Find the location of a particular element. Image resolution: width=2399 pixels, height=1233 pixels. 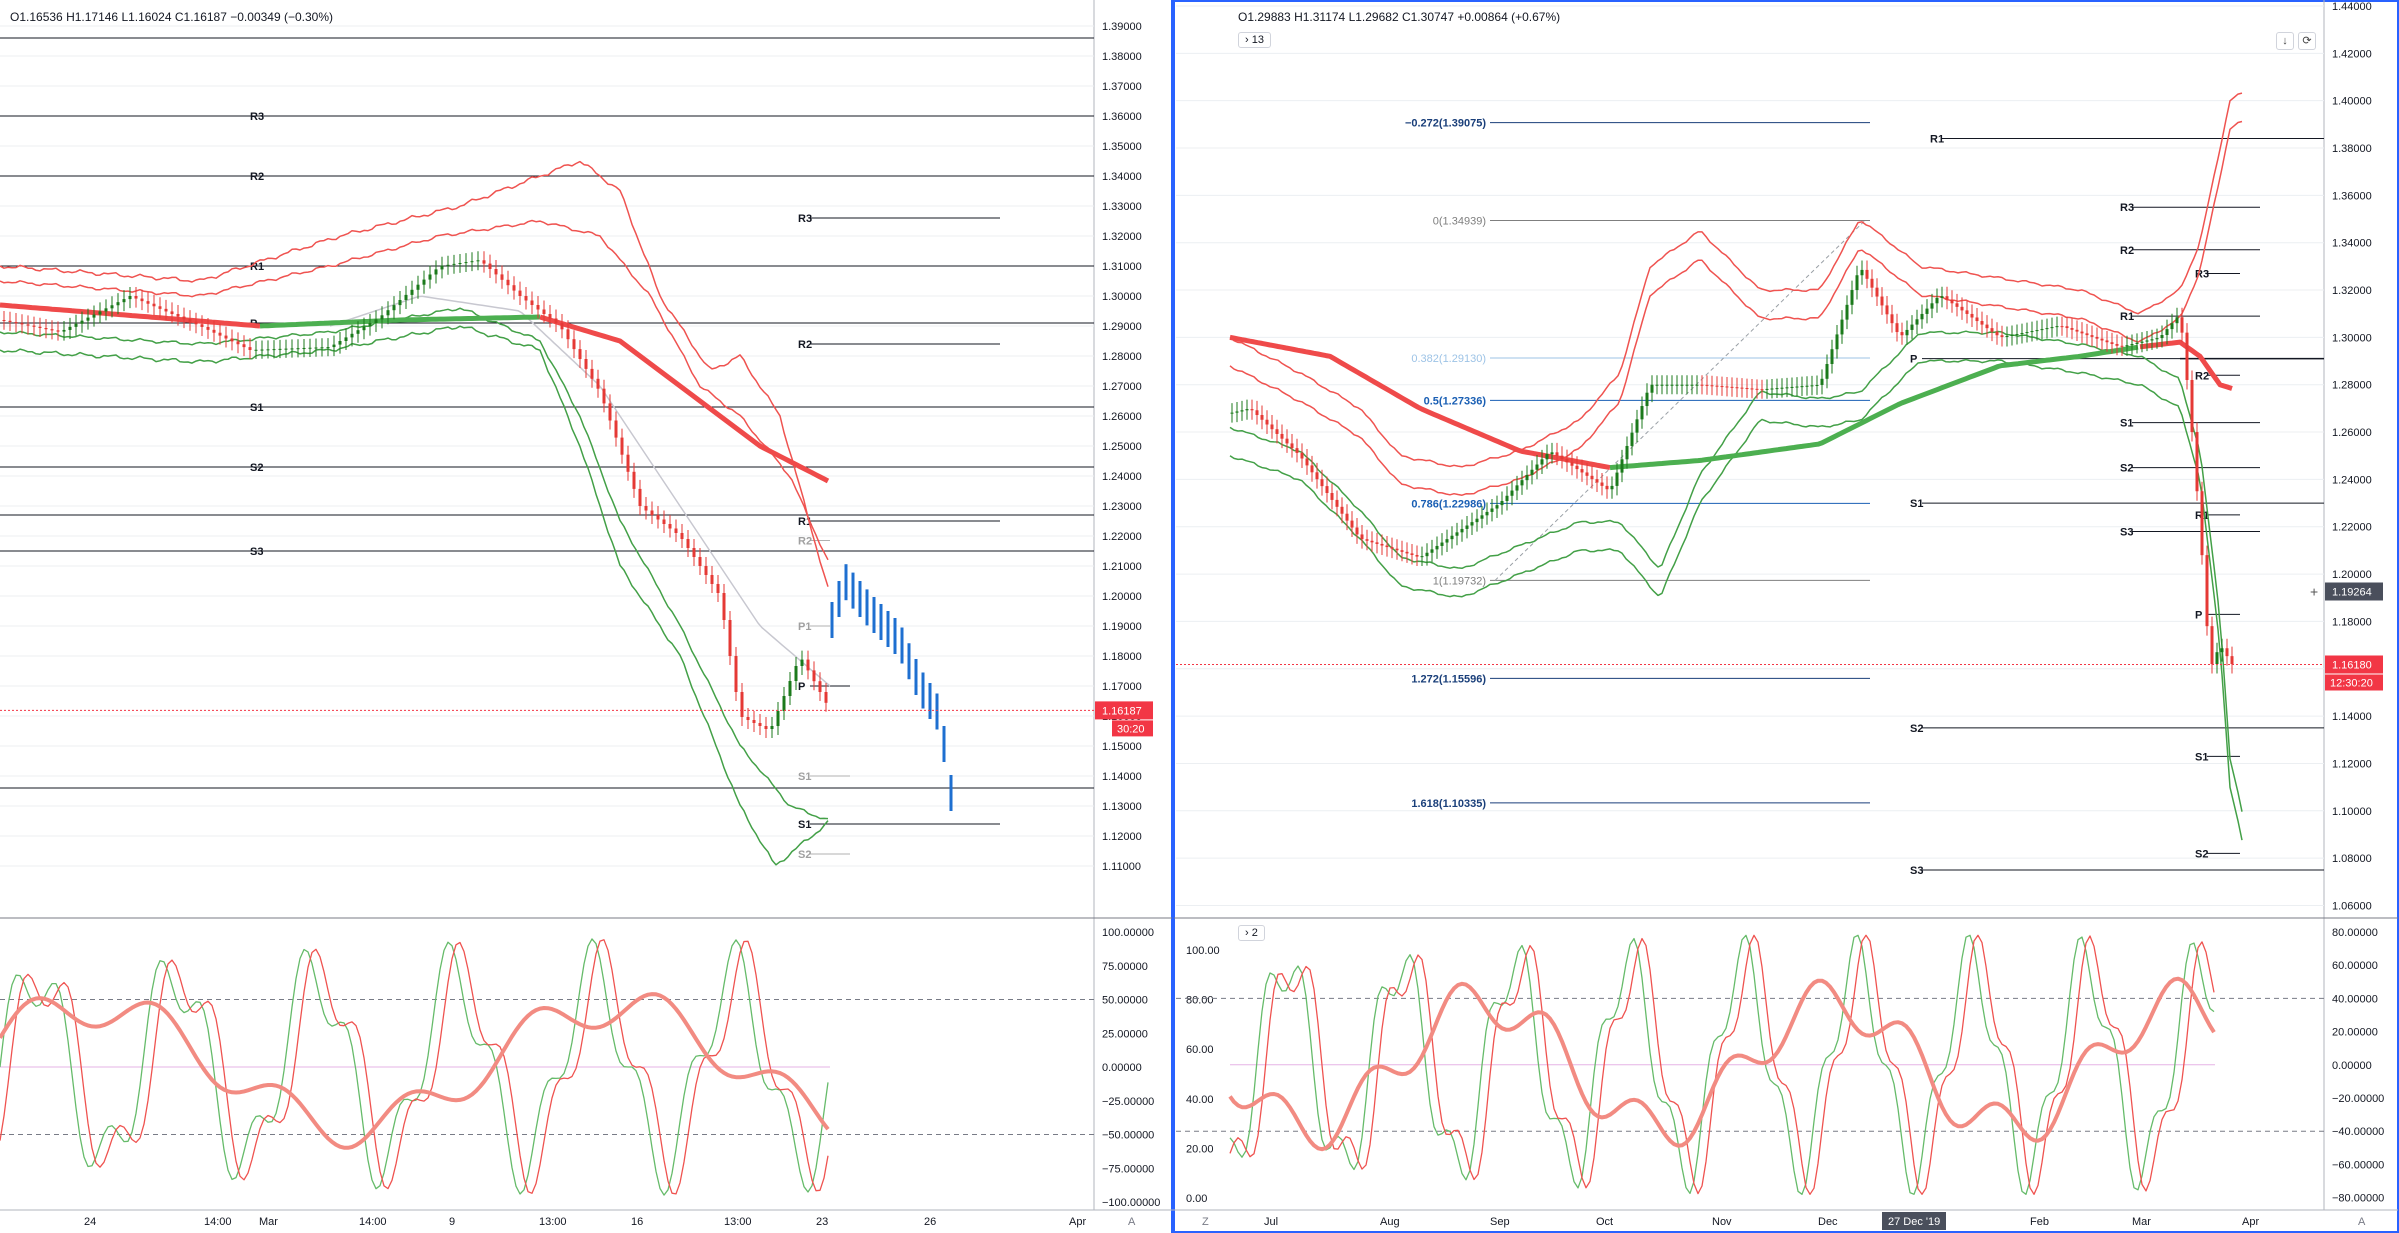

left-ma-green is located at coordinates (400, 321).